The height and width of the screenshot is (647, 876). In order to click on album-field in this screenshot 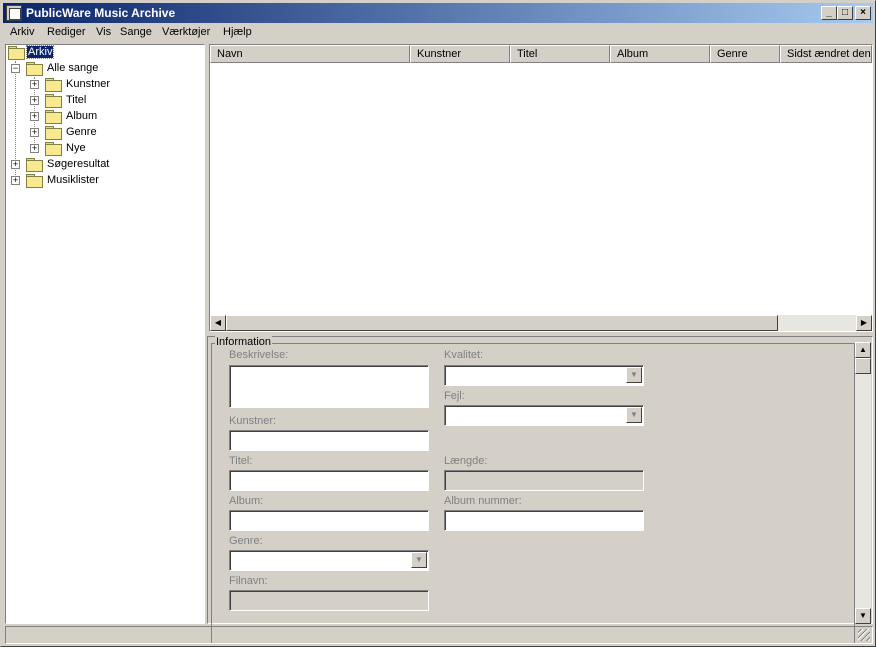, I will do `click(329, 520)`.